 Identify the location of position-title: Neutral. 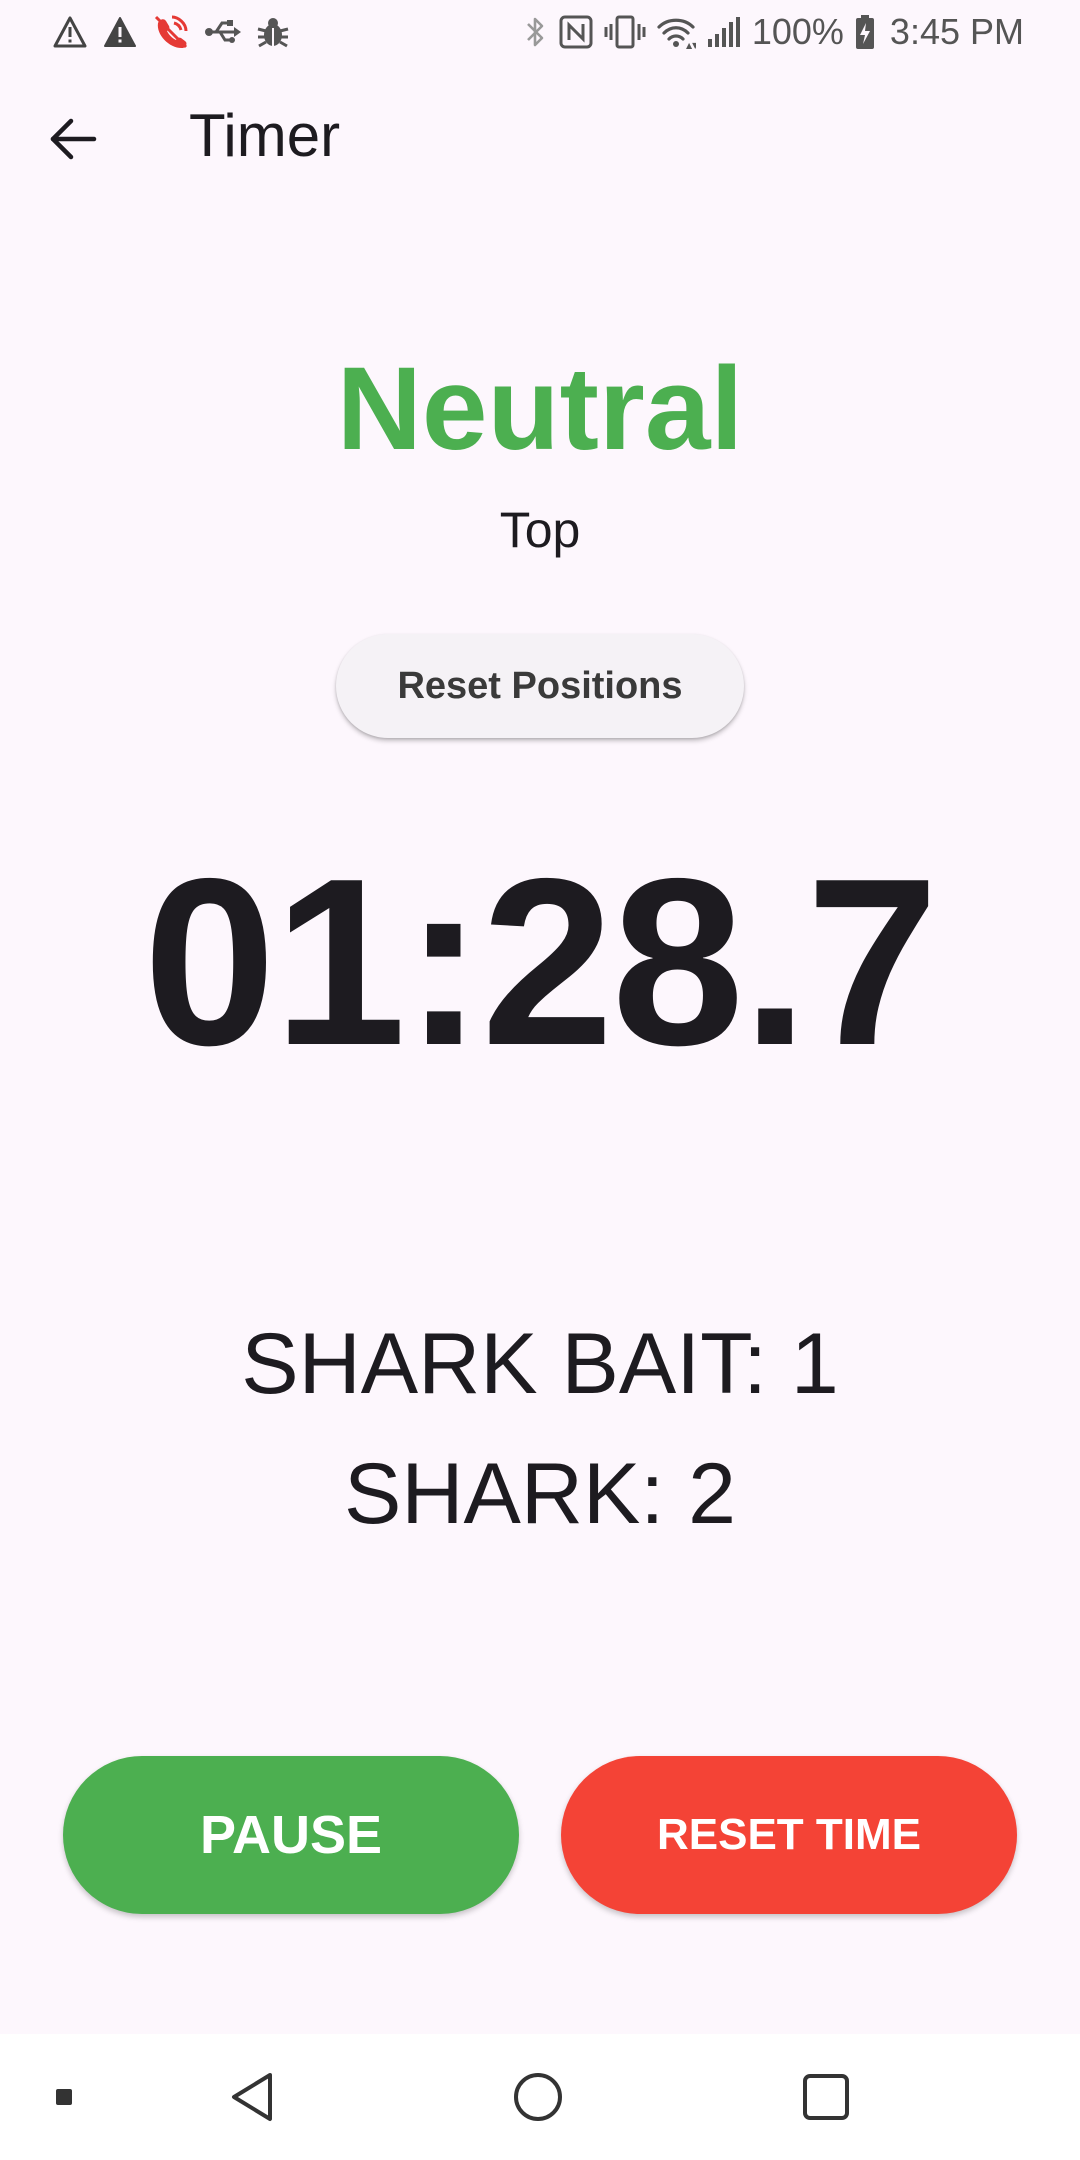
(540, 409).